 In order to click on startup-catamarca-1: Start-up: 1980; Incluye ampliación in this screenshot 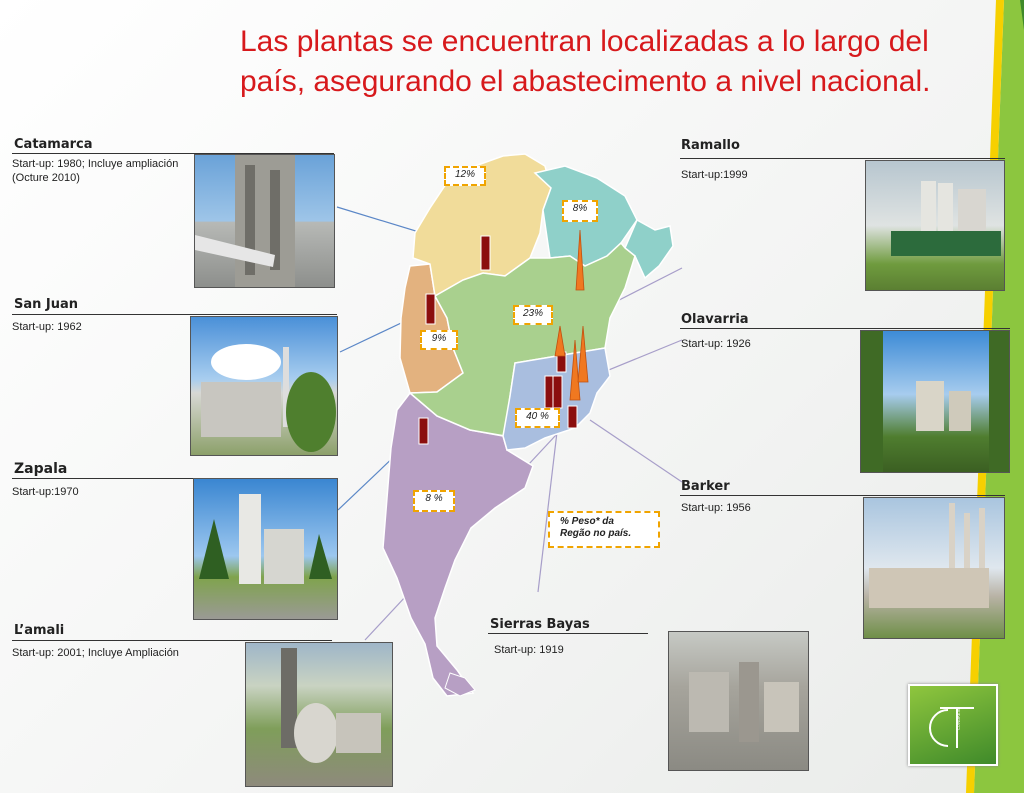, I will do `click(95, 164)`.